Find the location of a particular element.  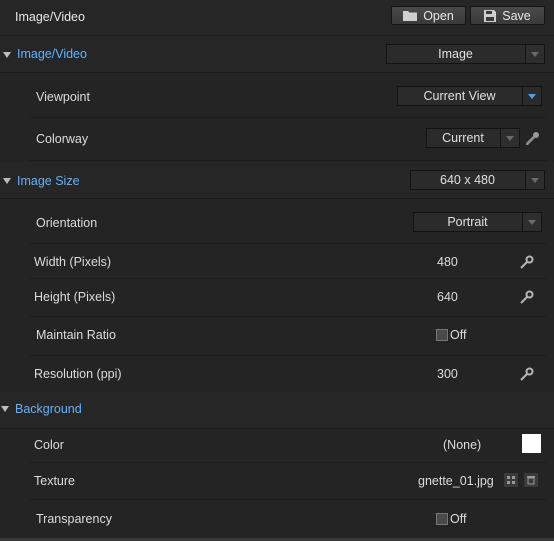

dropdown-value: Portrait is located at coordinates (467, 222).